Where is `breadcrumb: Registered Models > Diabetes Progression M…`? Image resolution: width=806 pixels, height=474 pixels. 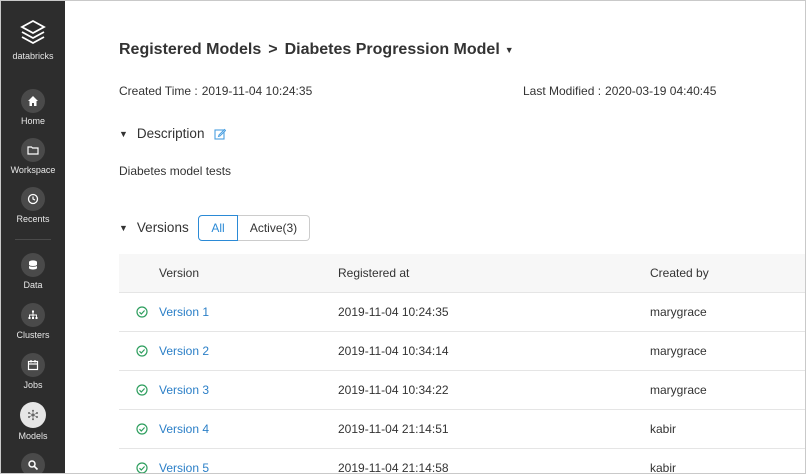
breadcrumb: Registered Models > Diabetes Progression M… is located at coordinates (316, 50).